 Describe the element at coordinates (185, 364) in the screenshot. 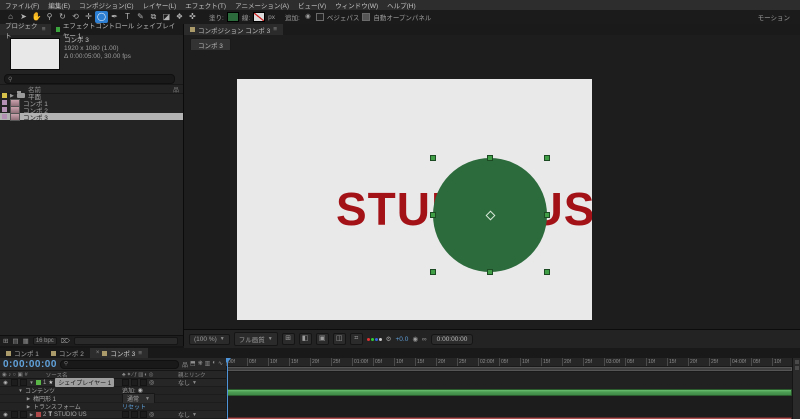

I see `mini-flowchart-icon: 品` at that location.